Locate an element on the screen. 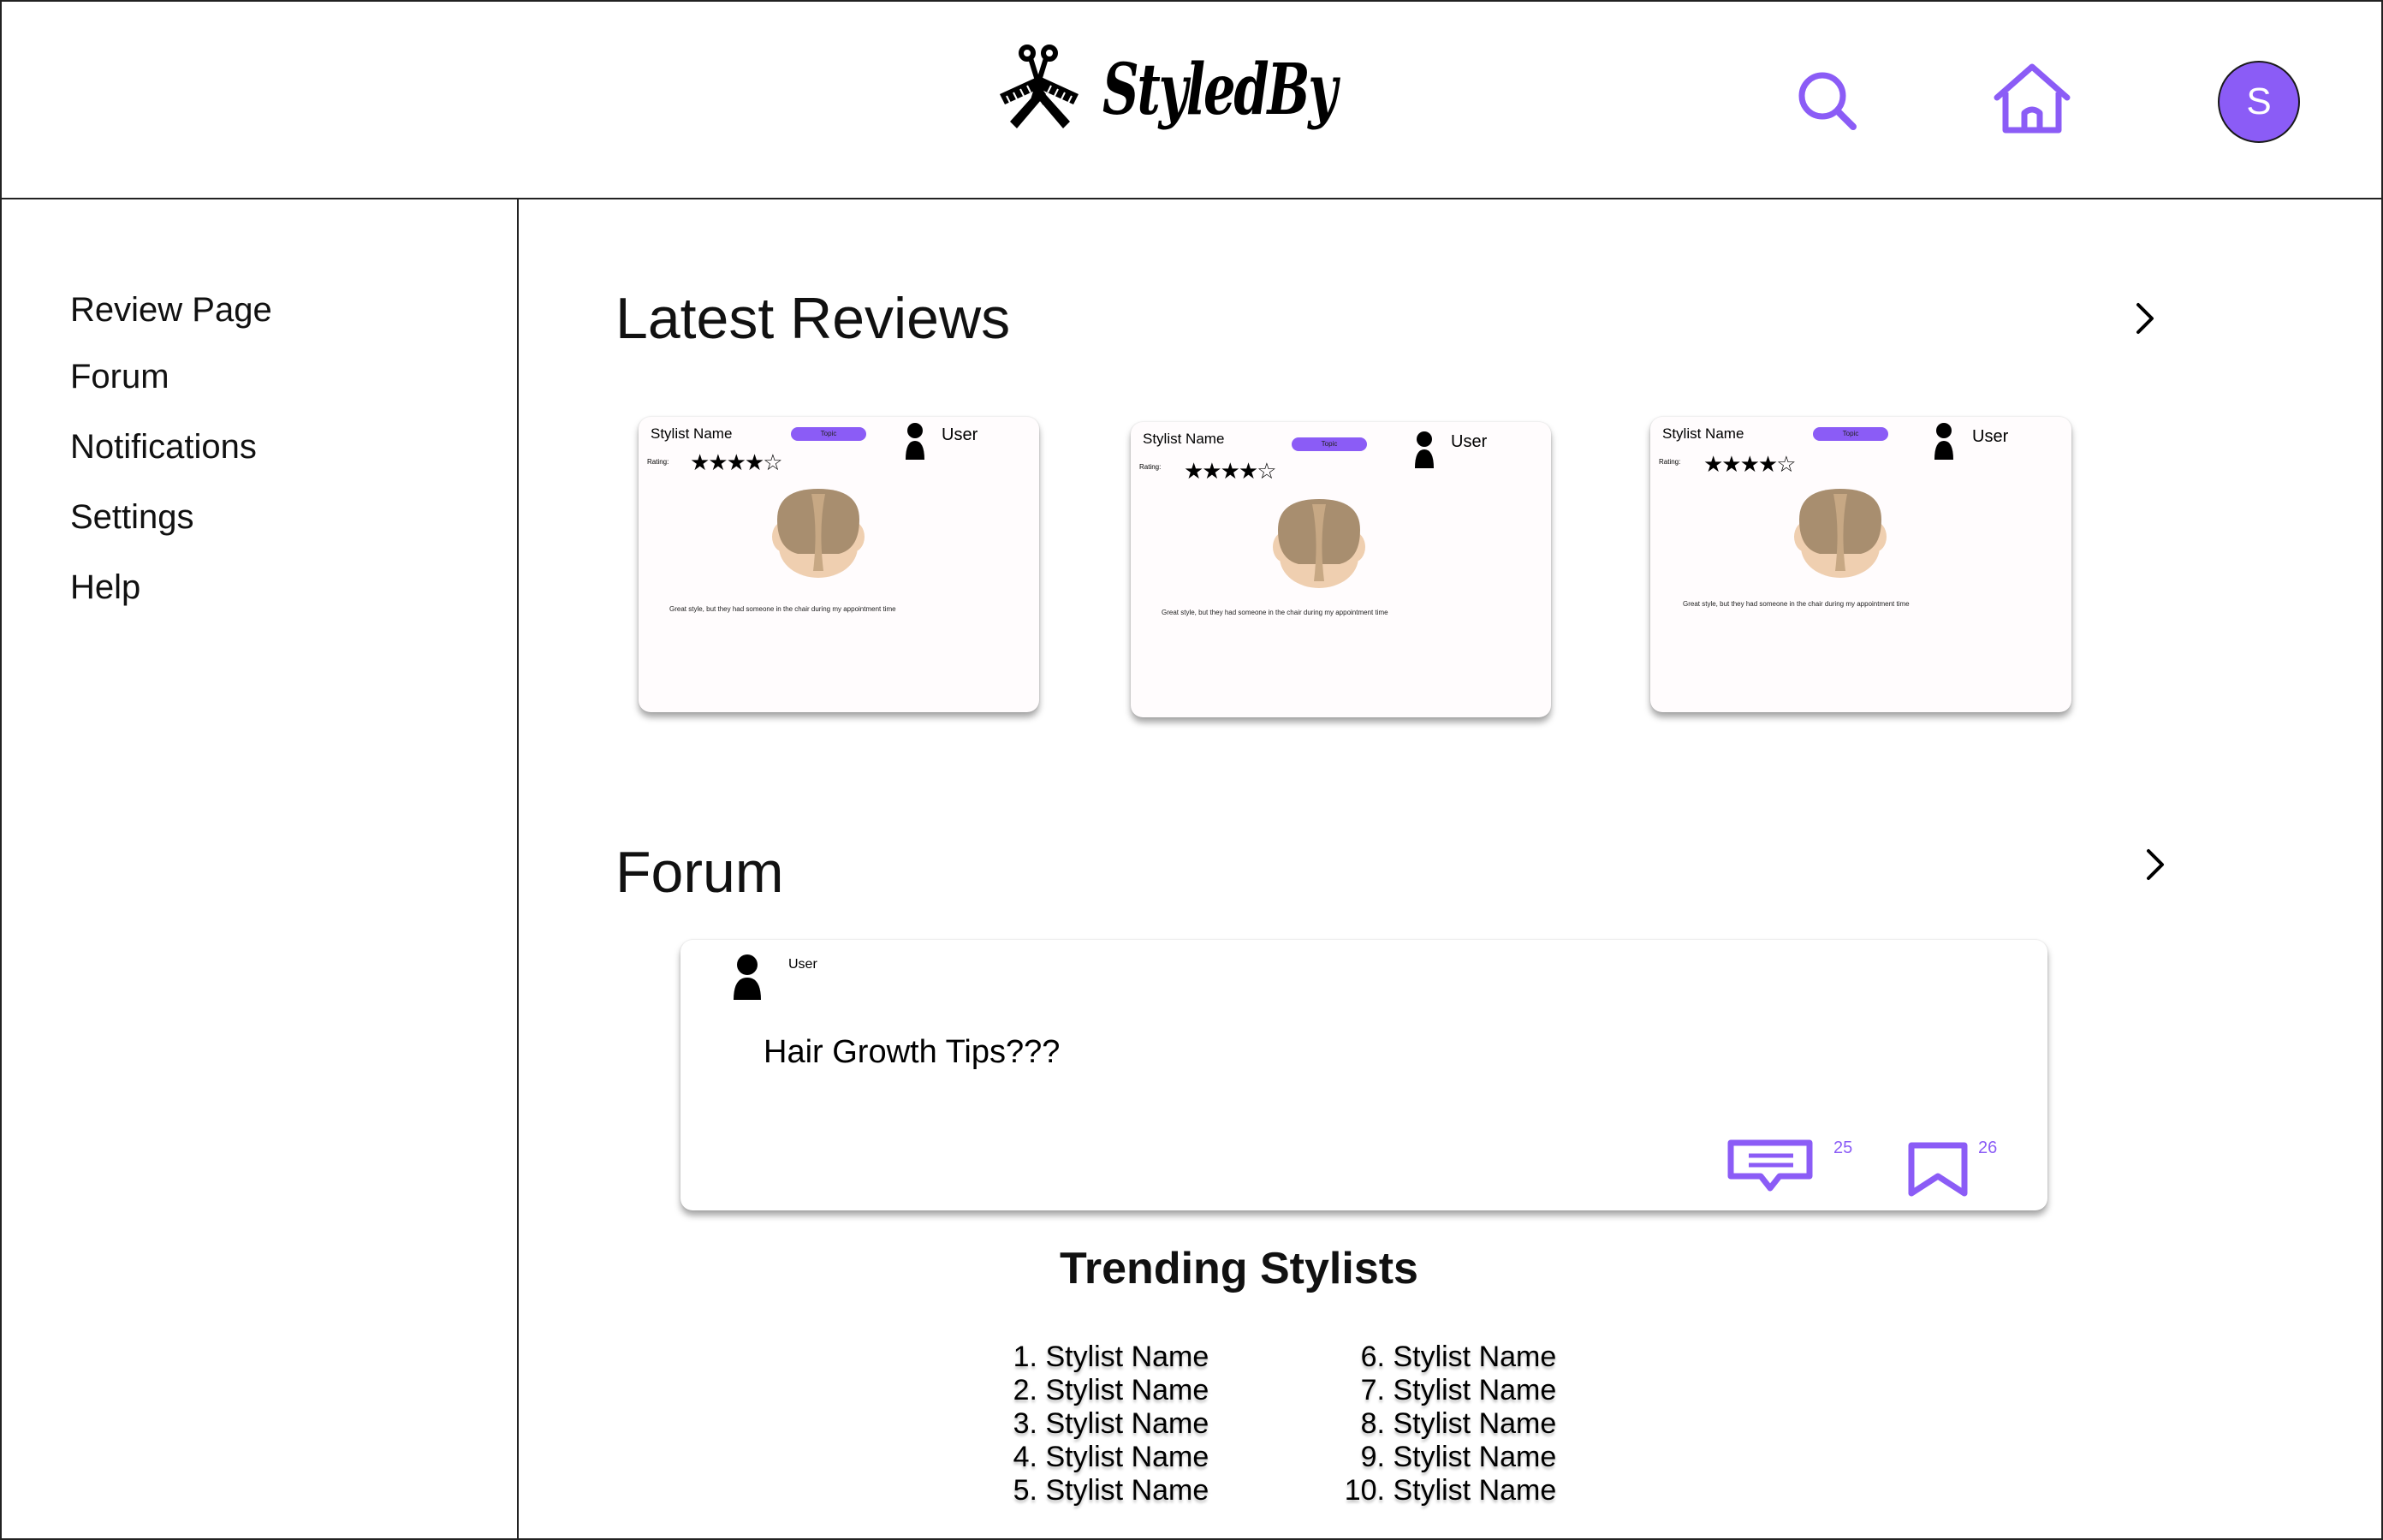 This screenshot has height=1540, width=2383. brand-name: StyledBy is located at coordinates (1220, 90).